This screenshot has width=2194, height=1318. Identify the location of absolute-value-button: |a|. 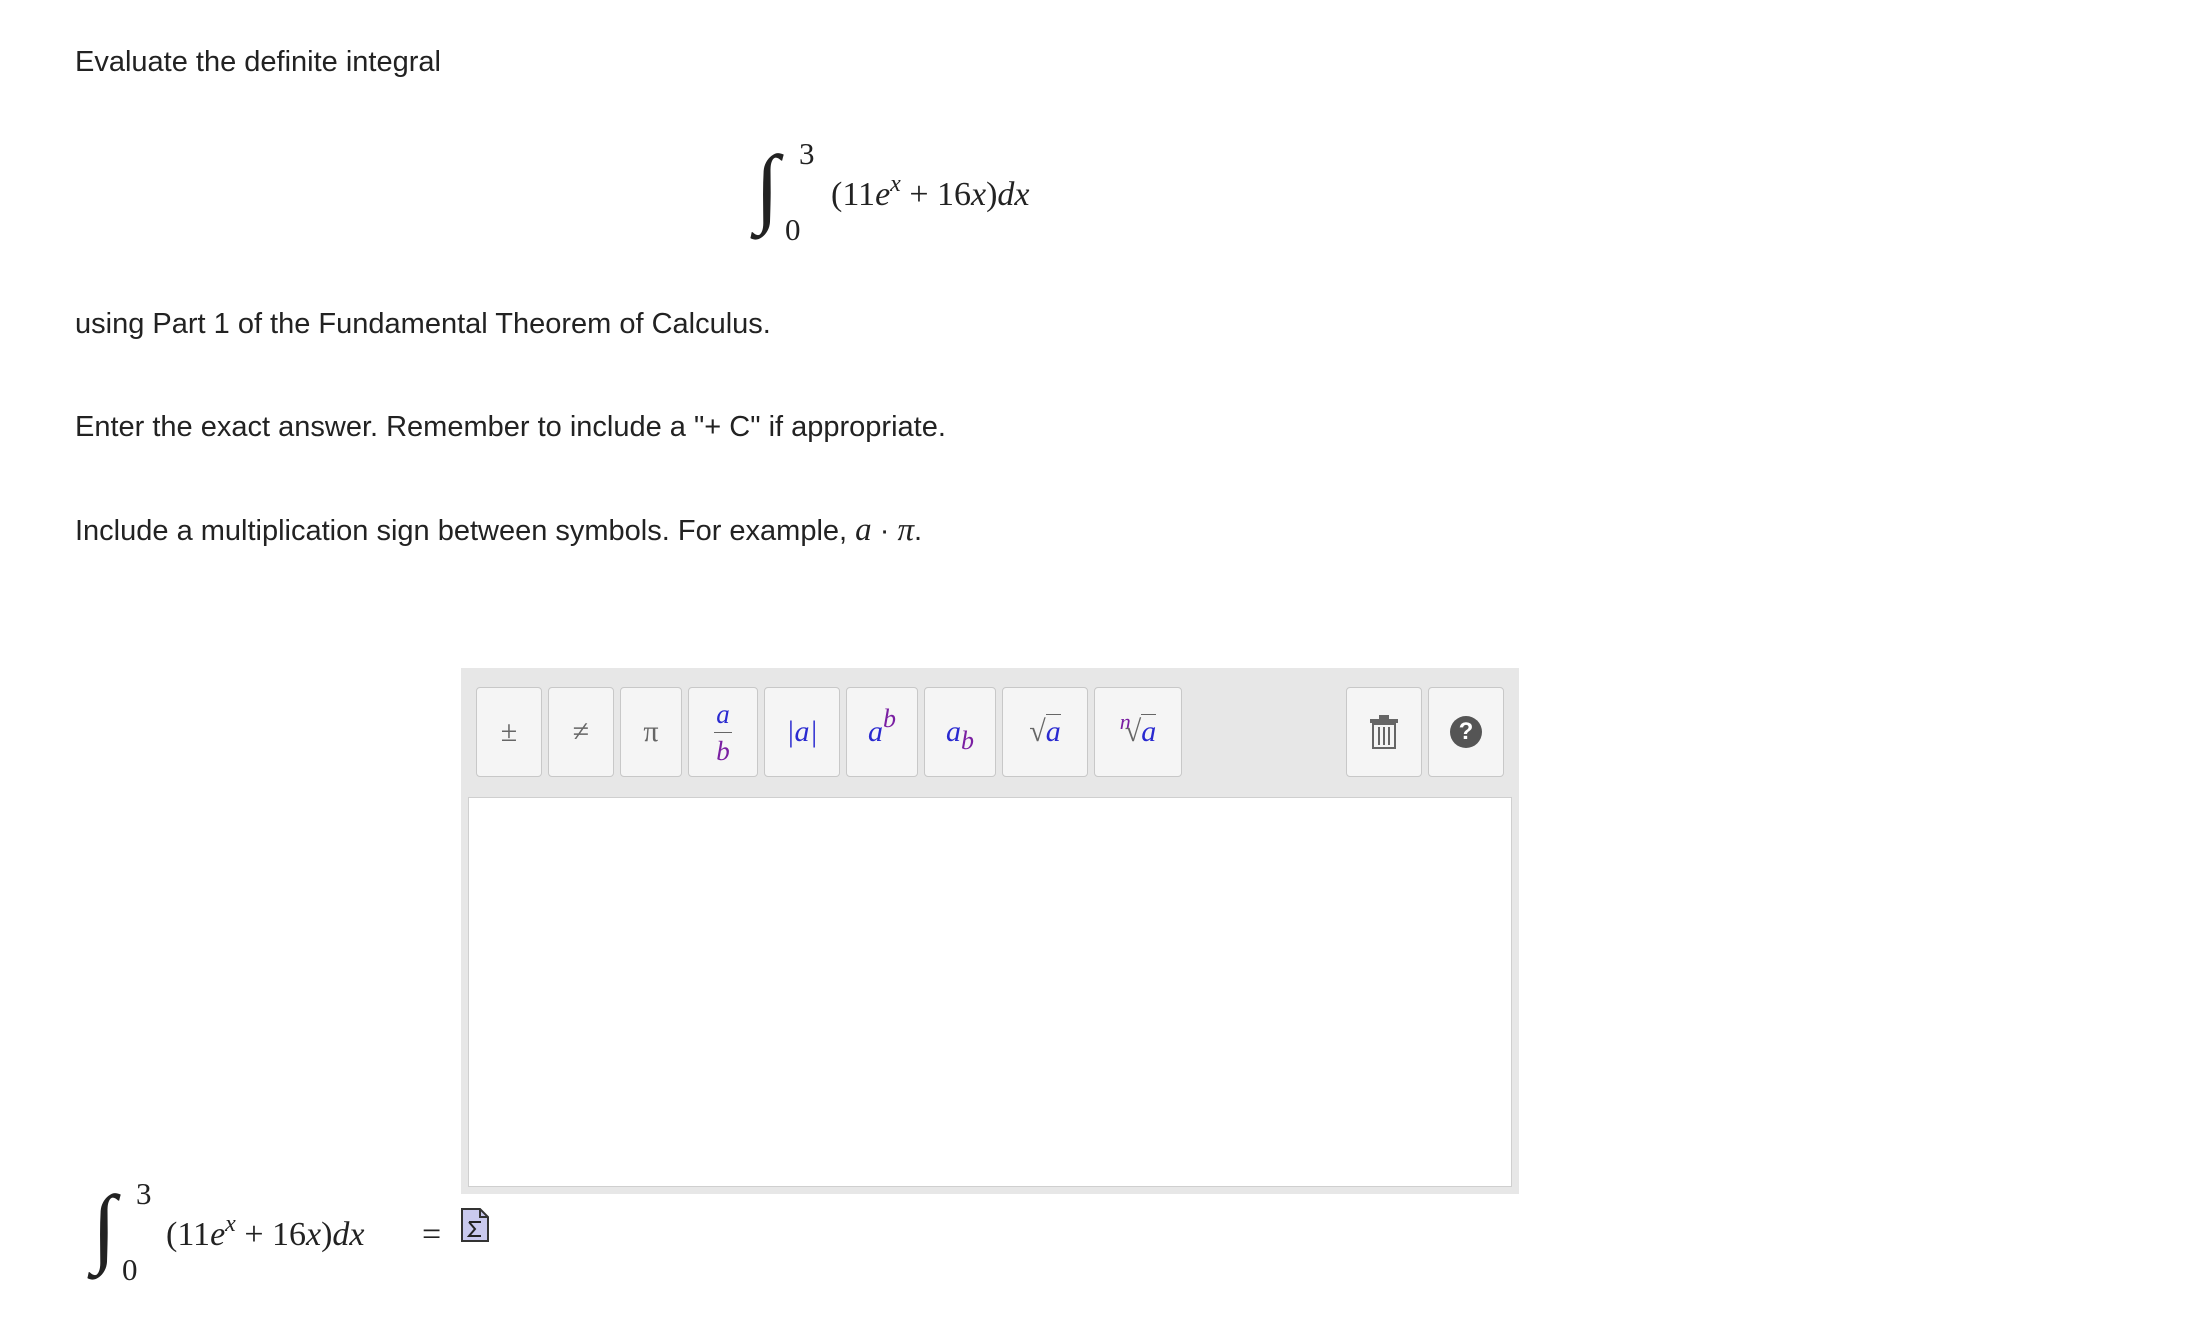
(802, 732).